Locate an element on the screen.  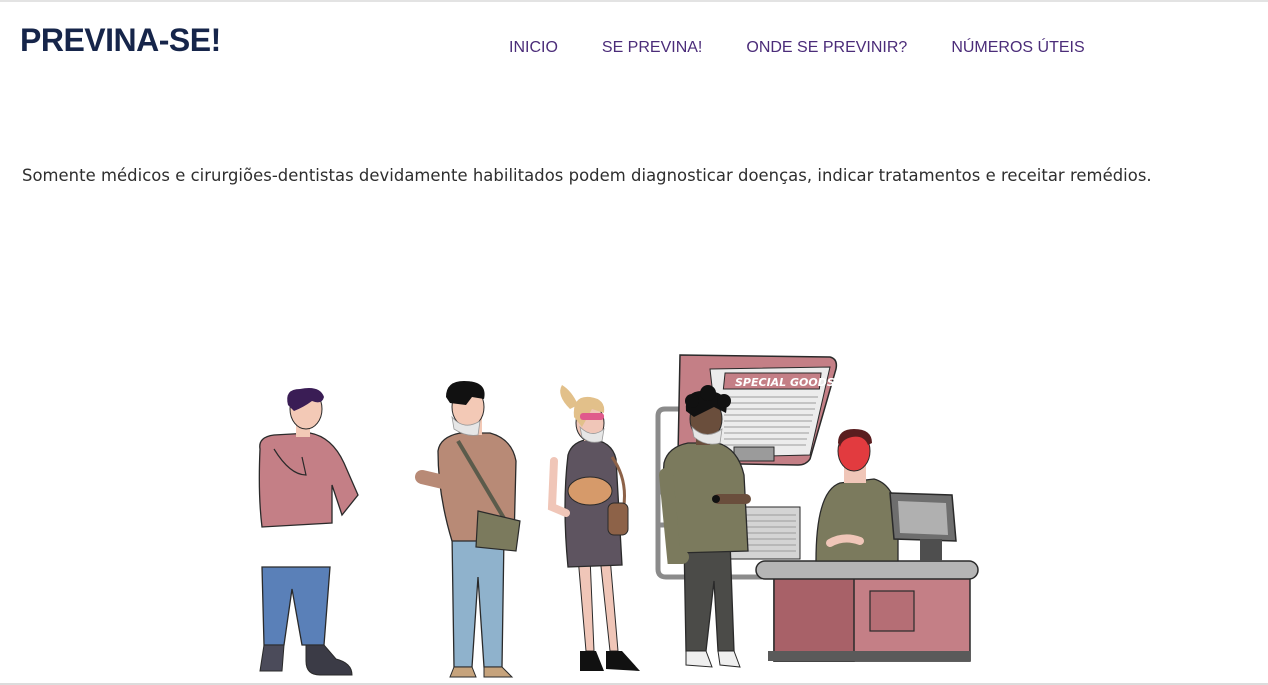
top-border is located at coordinates (634, 1).